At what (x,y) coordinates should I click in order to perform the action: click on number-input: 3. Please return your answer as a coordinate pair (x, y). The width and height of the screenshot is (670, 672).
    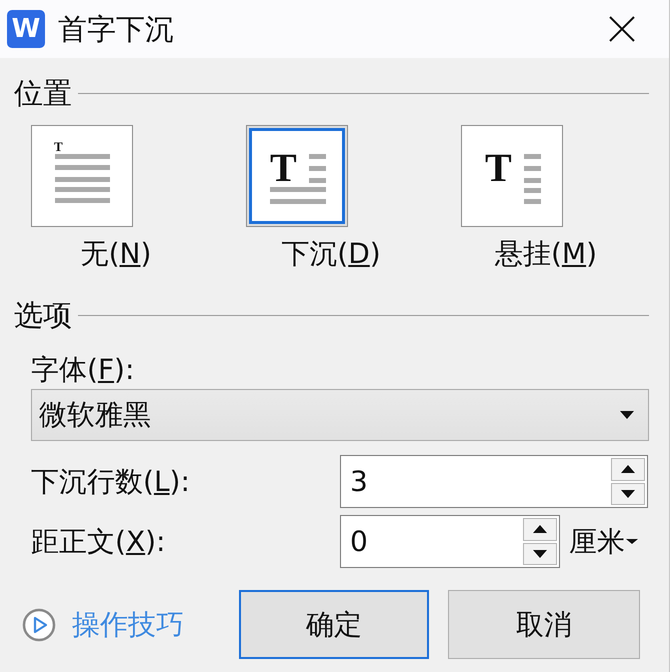
    Looking at the image, I should click on (476, 481).